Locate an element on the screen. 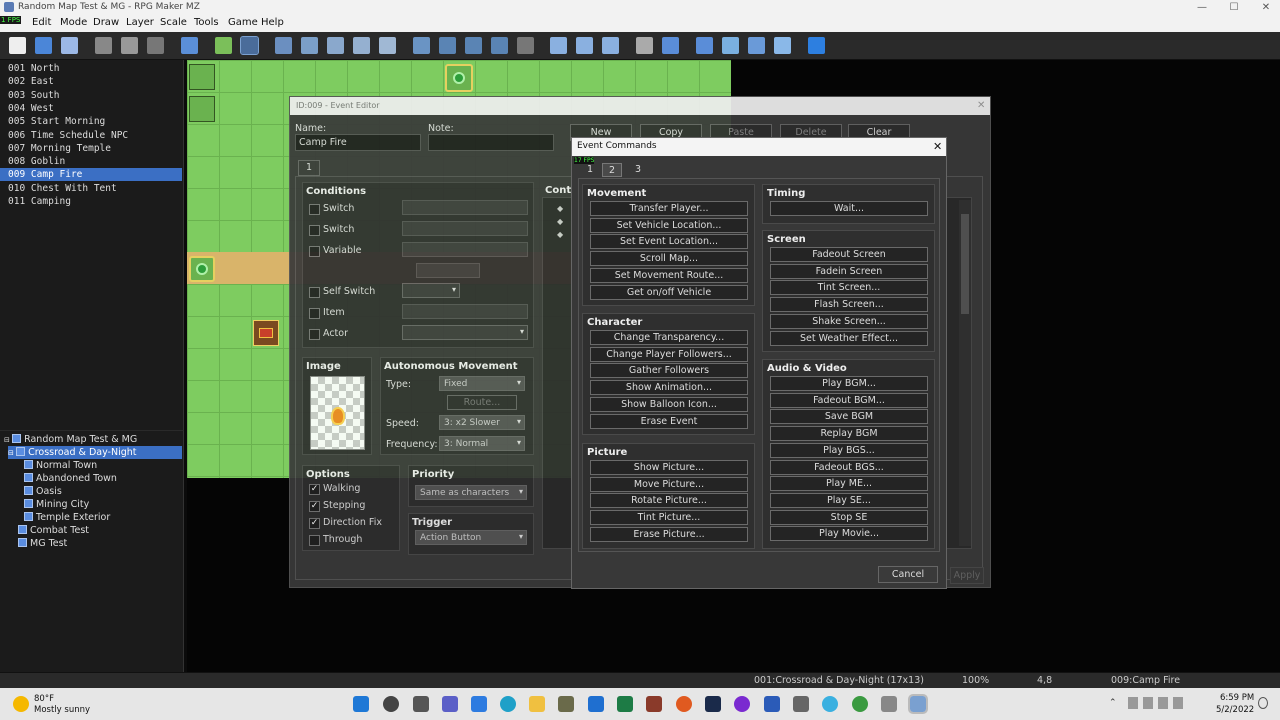 Image resolution: width=1280 pixels, height=720 pixels. close-icon: ✕ is located at coordinates (1265, 7).